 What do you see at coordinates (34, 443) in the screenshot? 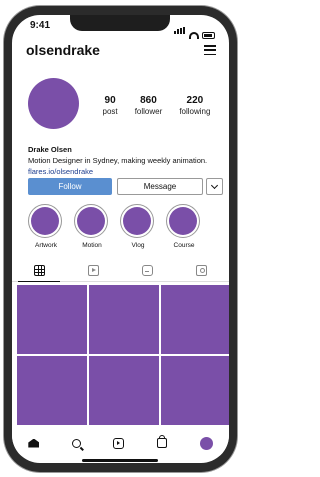
I see `home-icon` at bounding box center [34, 443].